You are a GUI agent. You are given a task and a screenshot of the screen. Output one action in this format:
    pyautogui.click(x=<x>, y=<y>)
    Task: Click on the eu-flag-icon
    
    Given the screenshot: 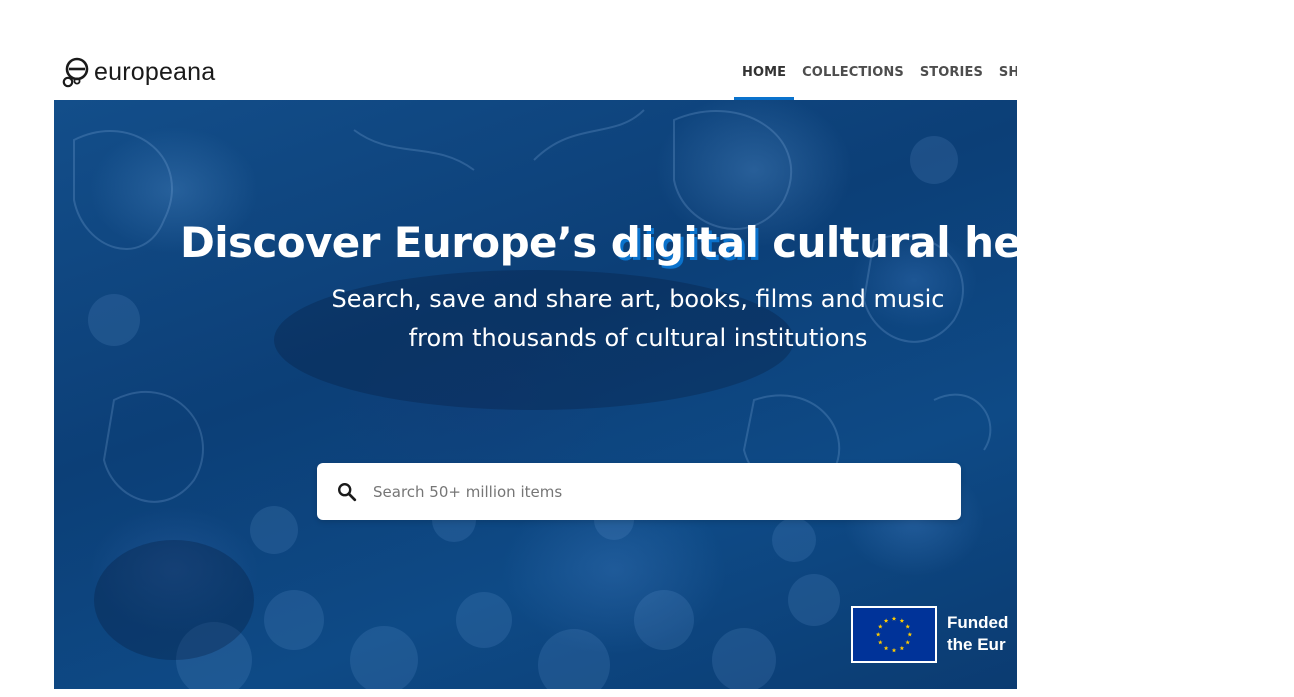 What is the action you would take?
    pyautogui.click(x=894, y=634)
    